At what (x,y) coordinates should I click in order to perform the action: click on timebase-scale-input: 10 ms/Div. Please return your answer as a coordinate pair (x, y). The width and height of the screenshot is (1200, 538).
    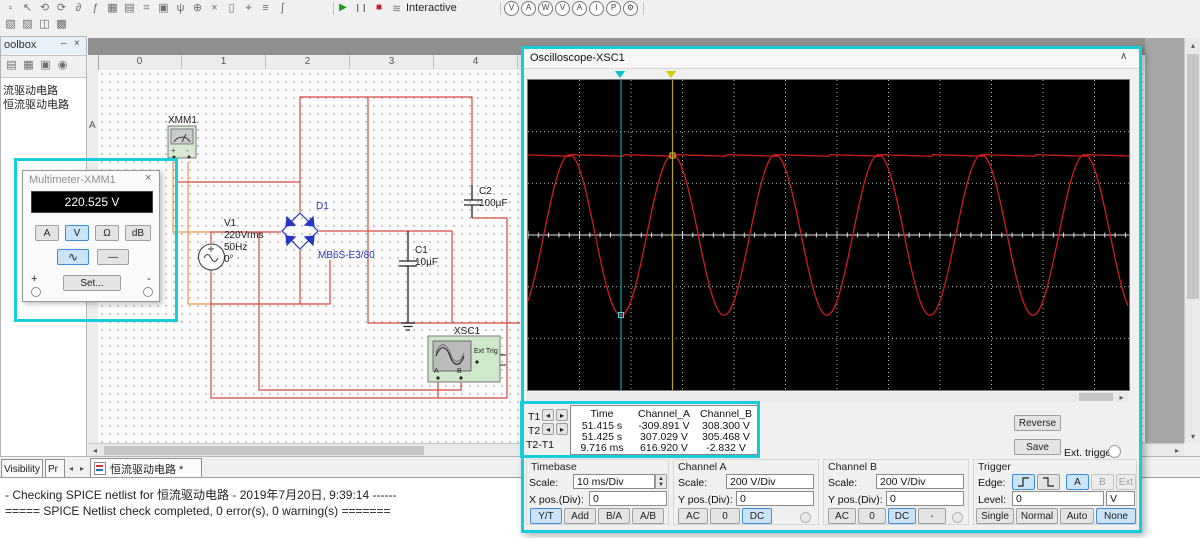
    Looking at the image, I should click on (614, 481).